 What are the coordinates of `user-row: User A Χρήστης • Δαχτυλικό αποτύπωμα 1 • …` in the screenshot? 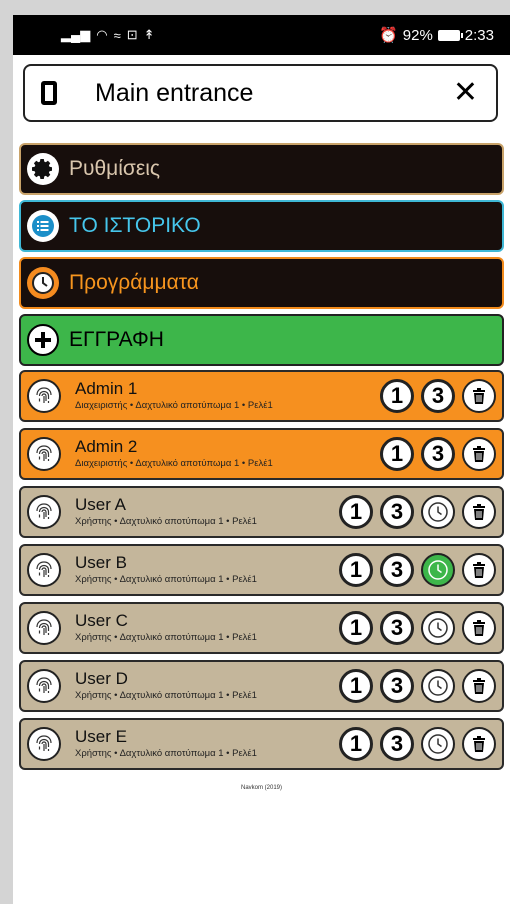 It's located at (261, 512).